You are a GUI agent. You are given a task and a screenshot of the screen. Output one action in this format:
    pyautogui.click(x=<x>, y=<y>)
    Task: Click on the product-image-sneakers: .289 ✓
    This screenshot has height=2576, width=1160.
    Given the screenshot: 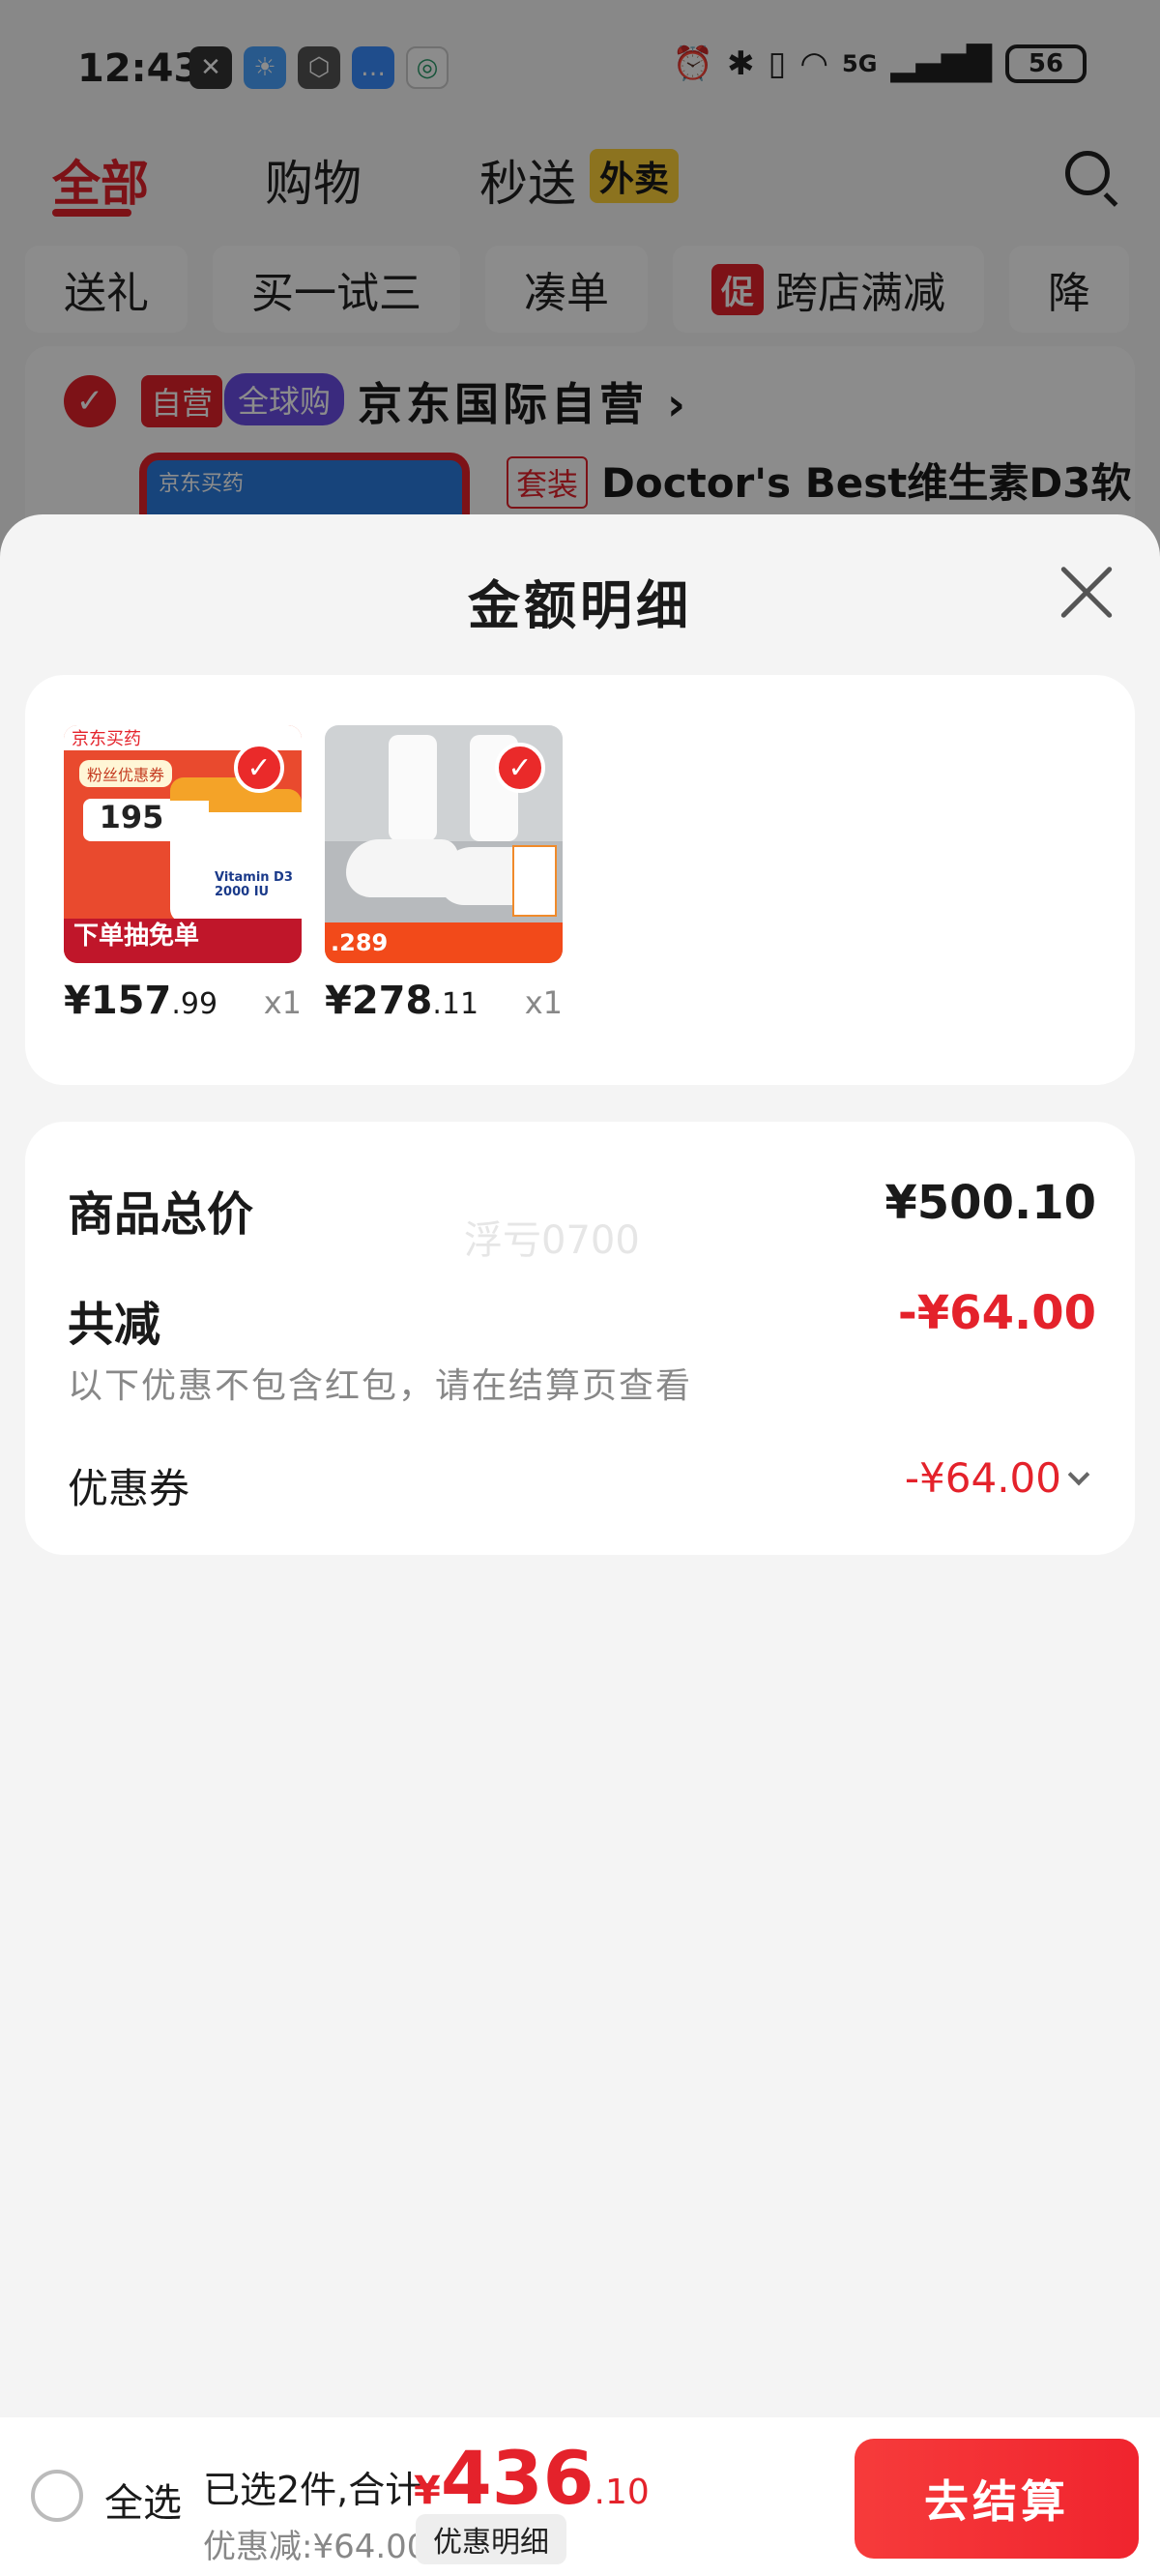 What is the action you would take?
    pyautogui.click(x=444, y=844)
    